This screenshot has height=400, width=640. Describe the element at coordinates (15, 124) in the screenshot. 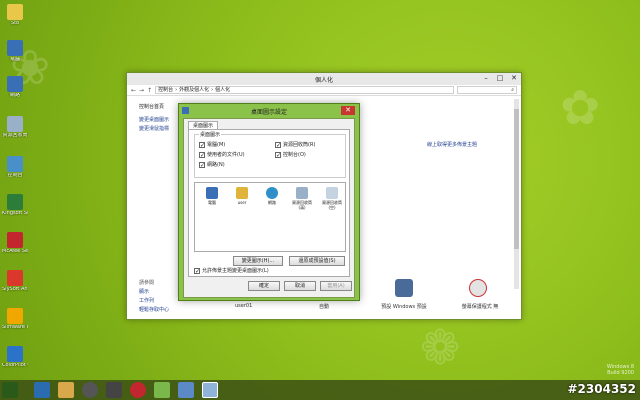

I see `recycle-bin-icon` at that location.